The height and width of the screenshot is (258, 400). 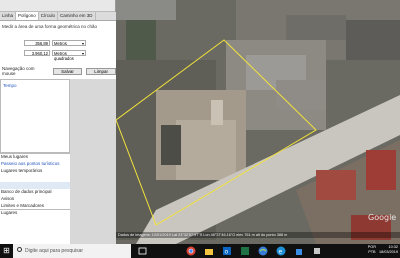 What do you see at coordinates (9, 212) in the screenshot?
I see `layers-label: Lugares` at bounding box center [9, 212].